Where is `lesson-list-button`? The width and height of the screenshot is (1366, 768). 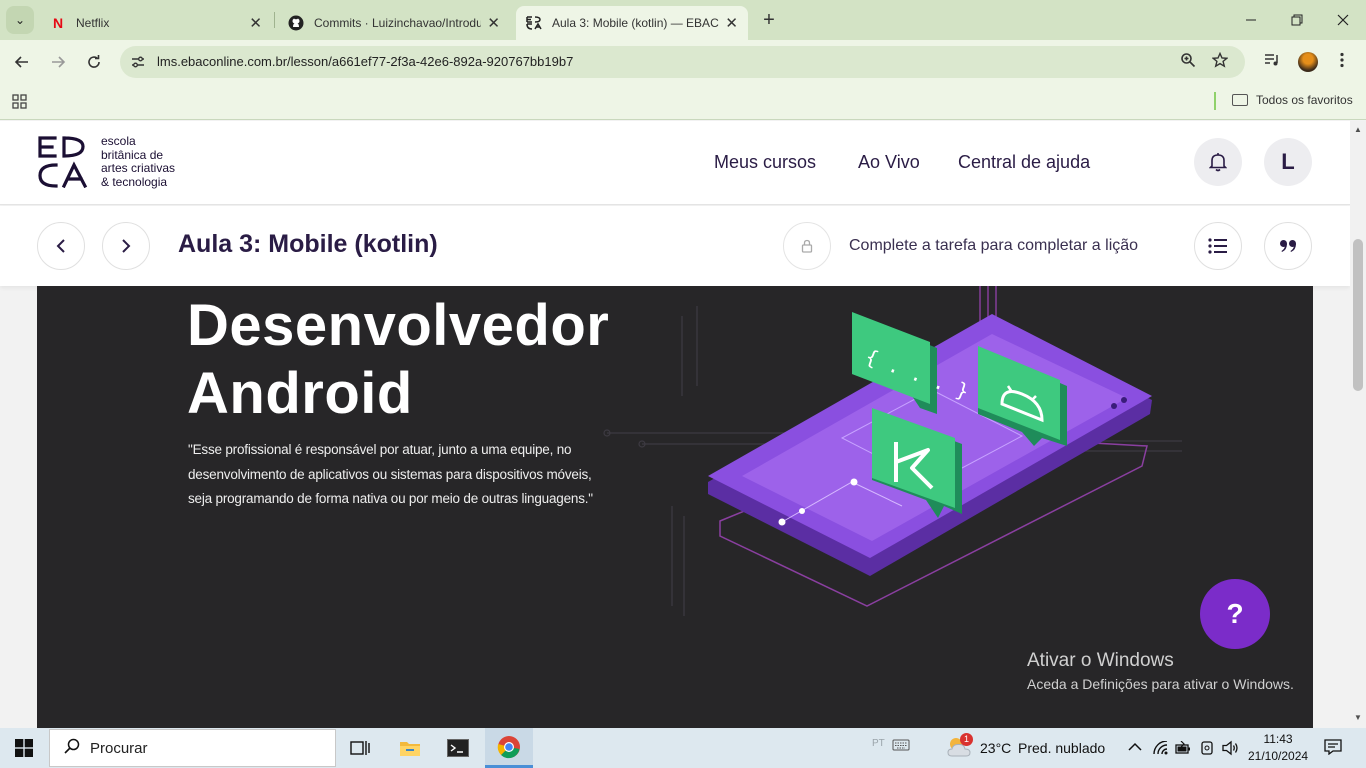 lesson-list-button is located at coordinates (1218, 246).